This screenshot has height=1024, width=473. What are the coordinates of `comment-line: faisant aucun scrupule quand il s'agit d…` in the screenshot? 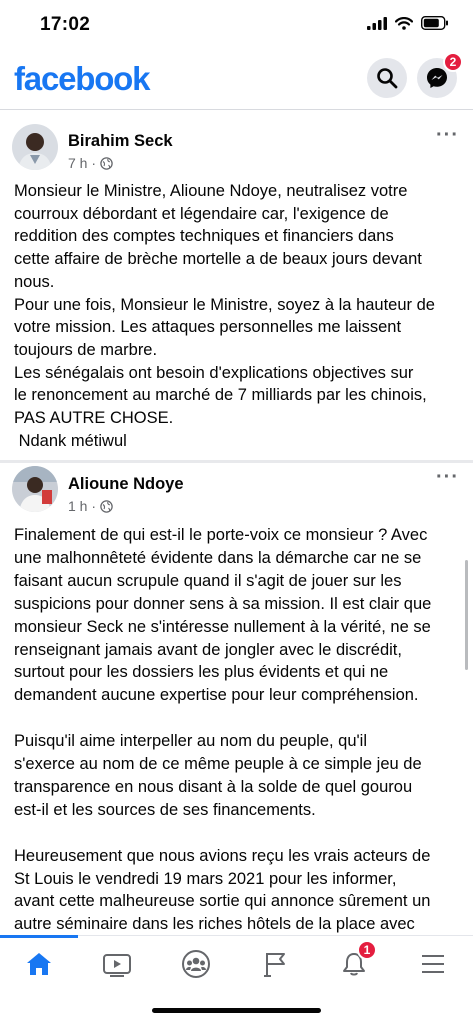 It's located at (208, 580).